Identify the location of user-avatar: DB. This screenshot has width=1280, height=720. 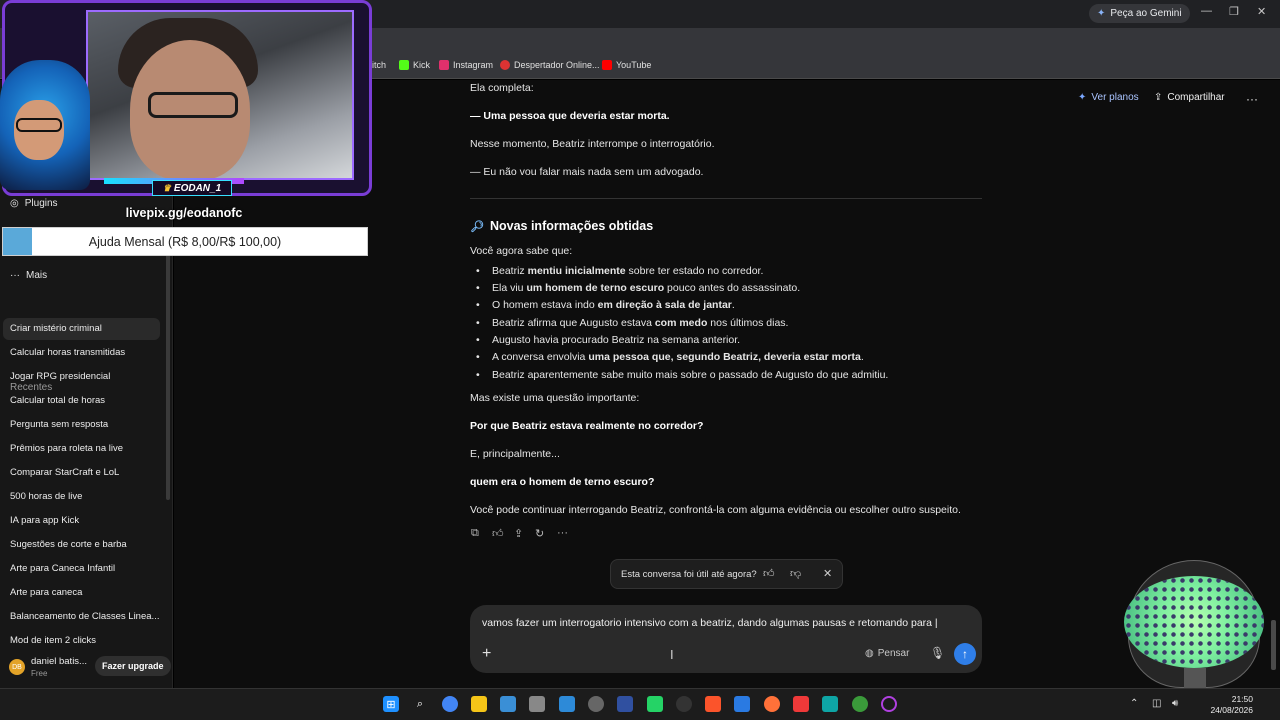
(17, 667).